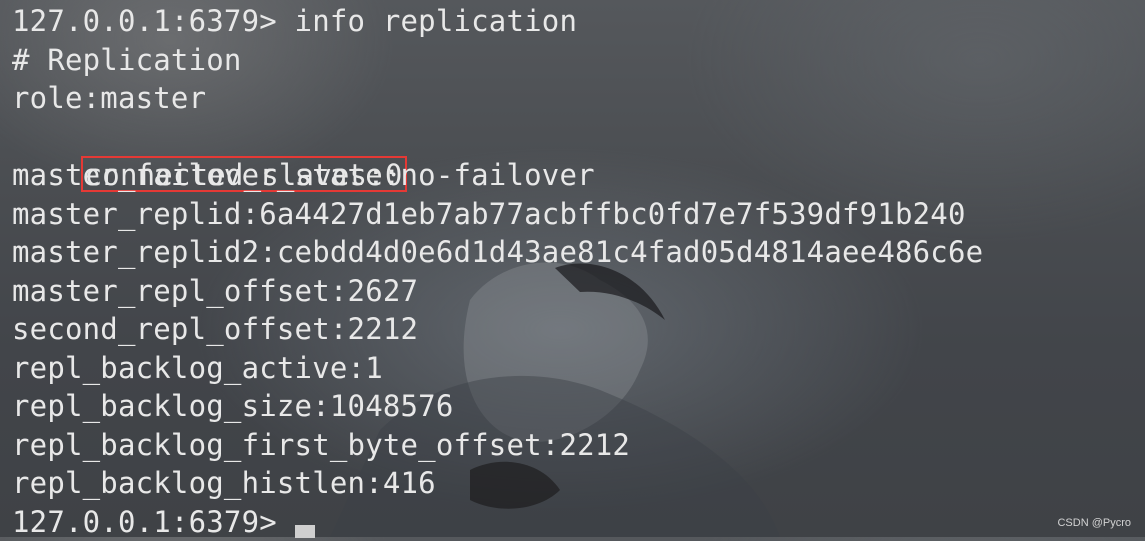 The width and height of the screenshot is (1145, 541). What do you see at coordinates (572, 137) in the screenshot?
I see `output-line-connected-slaves: connected_slaves:0` at bounding box center [572, 137].